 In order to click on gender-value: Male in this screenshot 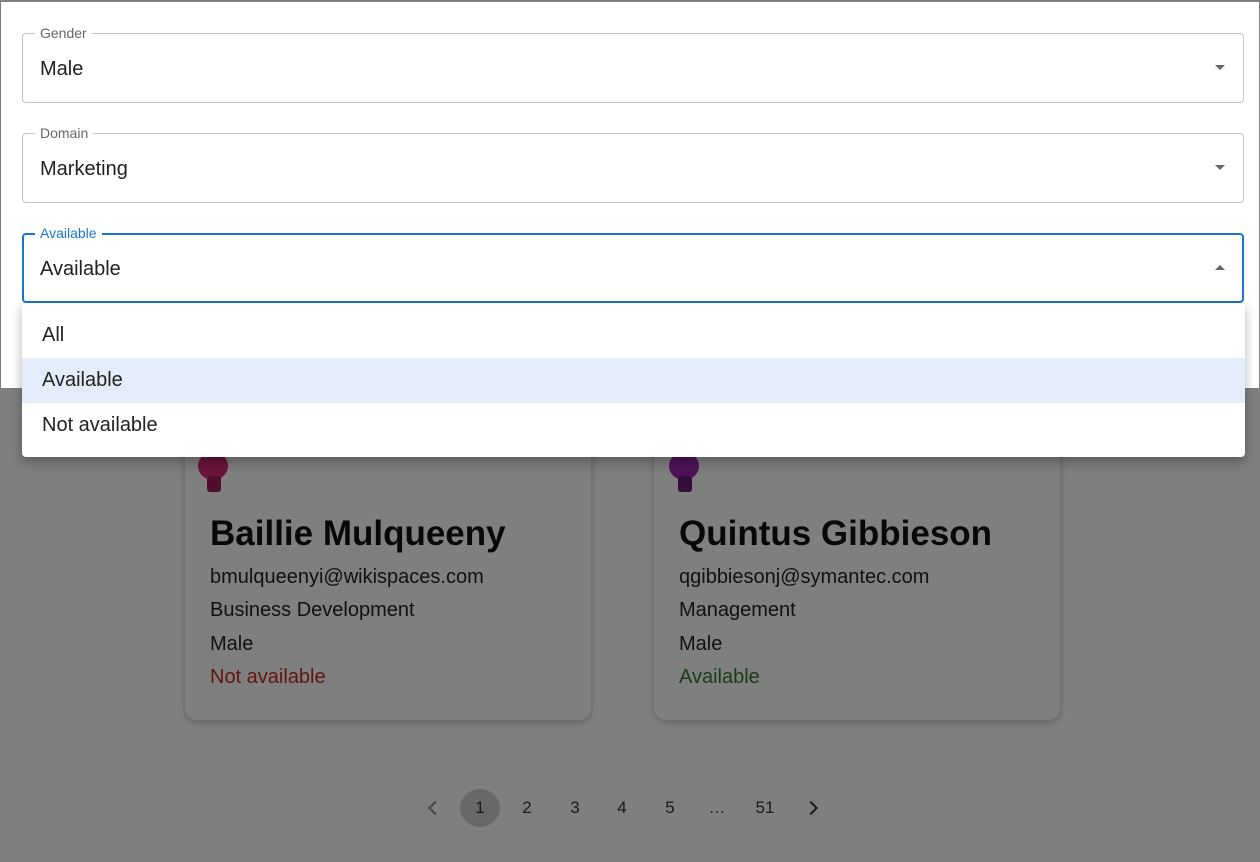, I will do `click(62, 69)`.